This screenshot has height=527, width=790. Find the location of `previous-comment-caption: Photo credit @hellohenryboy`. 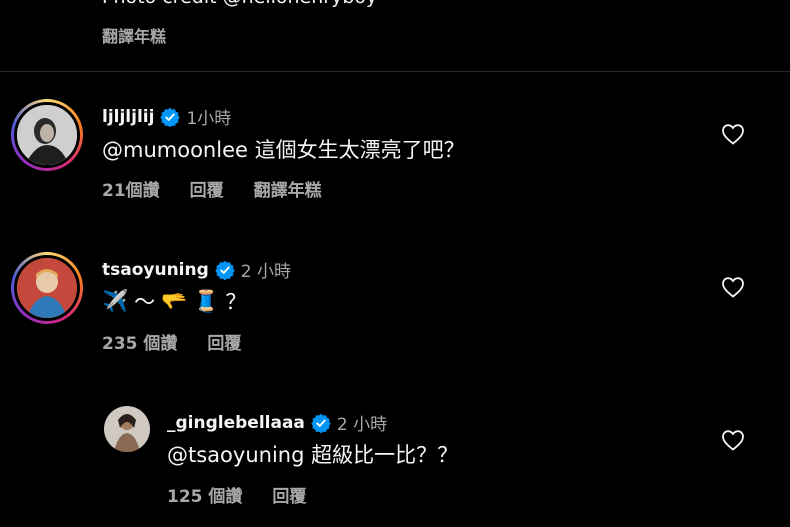

previous-comment-caption: Photo credit @hellohenryboy is located at coordinates (239, 4).